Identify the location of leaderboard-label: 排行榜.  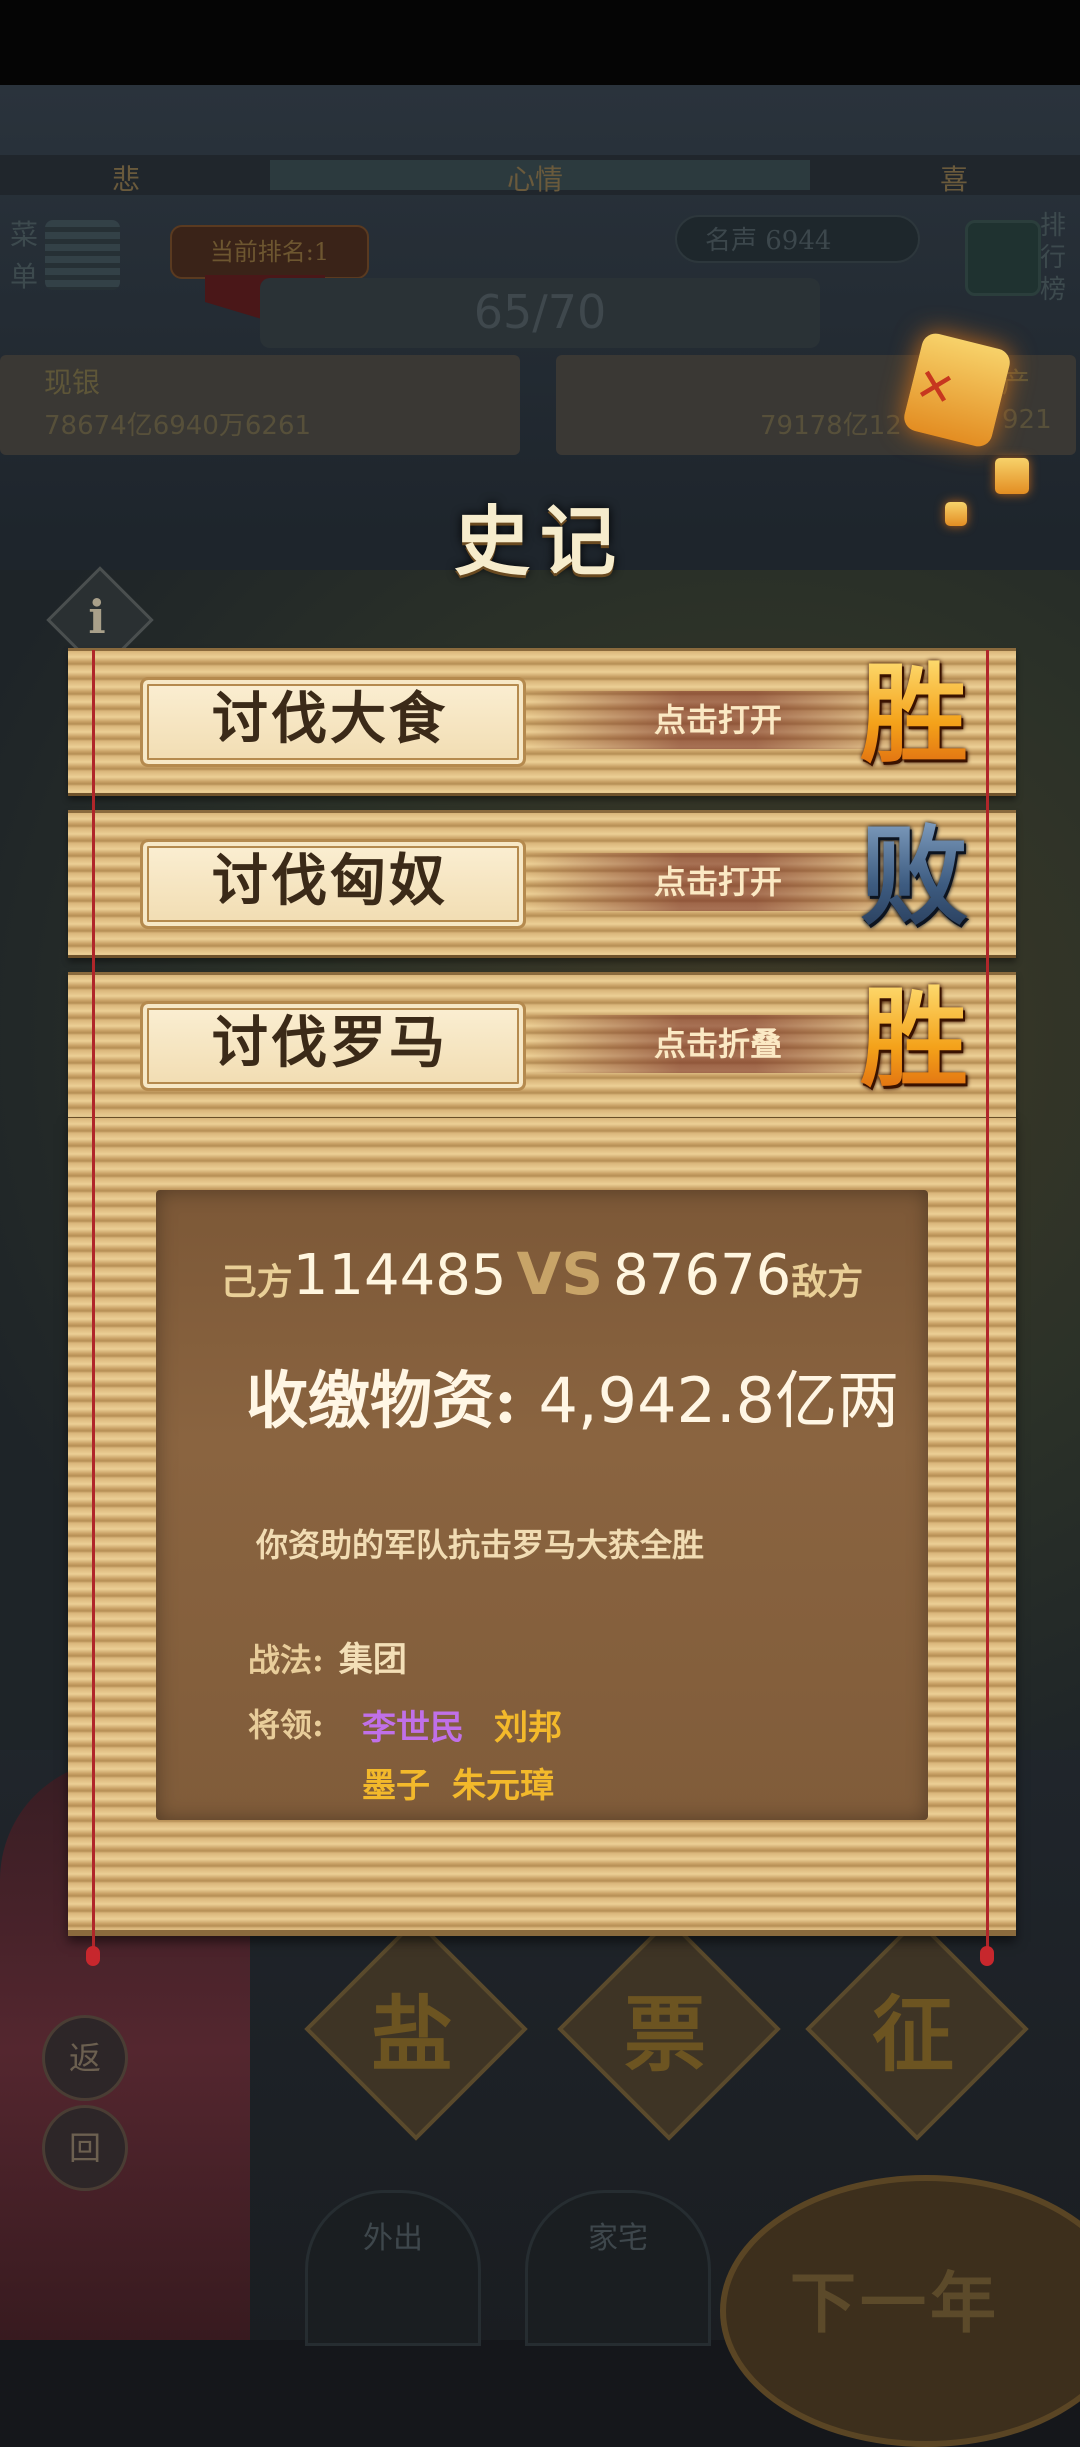
(1057, 258).